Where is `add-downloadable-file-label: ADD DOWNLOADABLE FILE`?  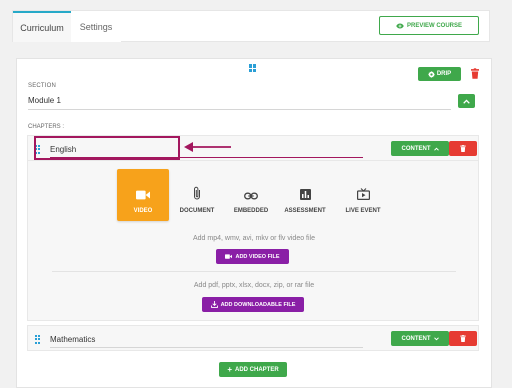
add-downloadable-file-label: ADD DOWNLOADABLE FILE is located at coordinates (258, 304).